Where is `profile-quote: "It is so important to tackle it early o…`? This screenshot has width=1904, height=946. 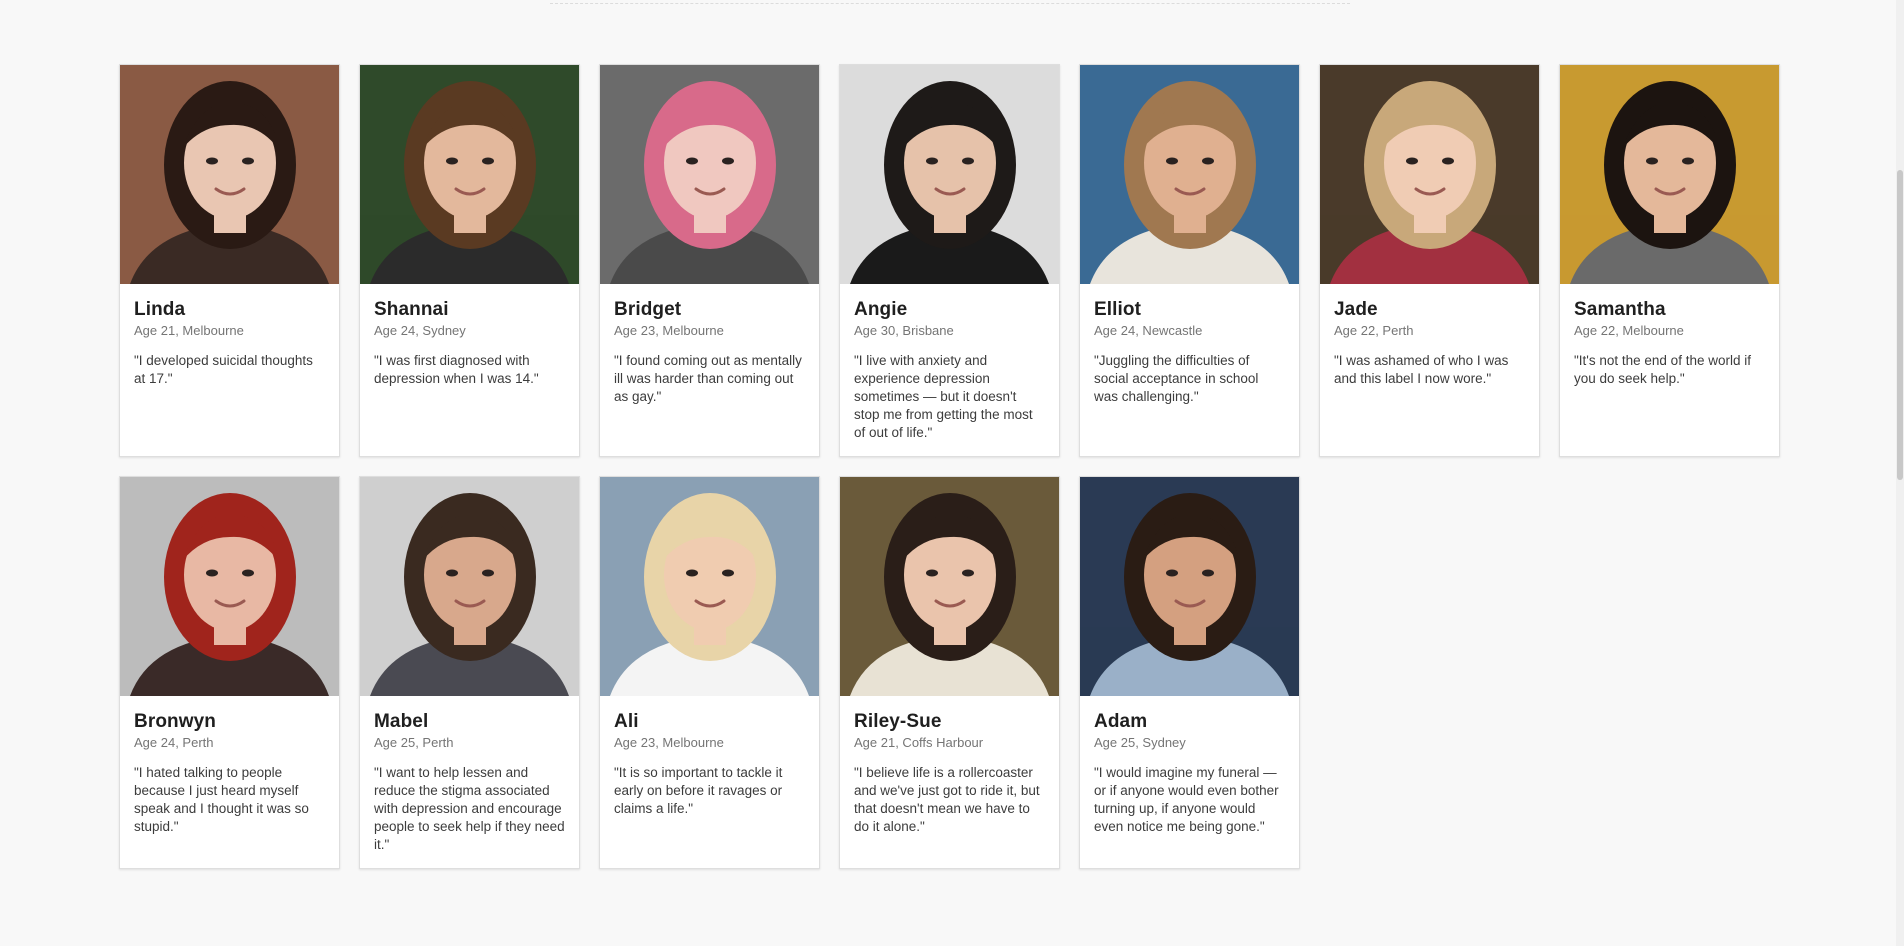
profile-quote: "It is so important to tackle it early o… is located at coordinates (698, 790).